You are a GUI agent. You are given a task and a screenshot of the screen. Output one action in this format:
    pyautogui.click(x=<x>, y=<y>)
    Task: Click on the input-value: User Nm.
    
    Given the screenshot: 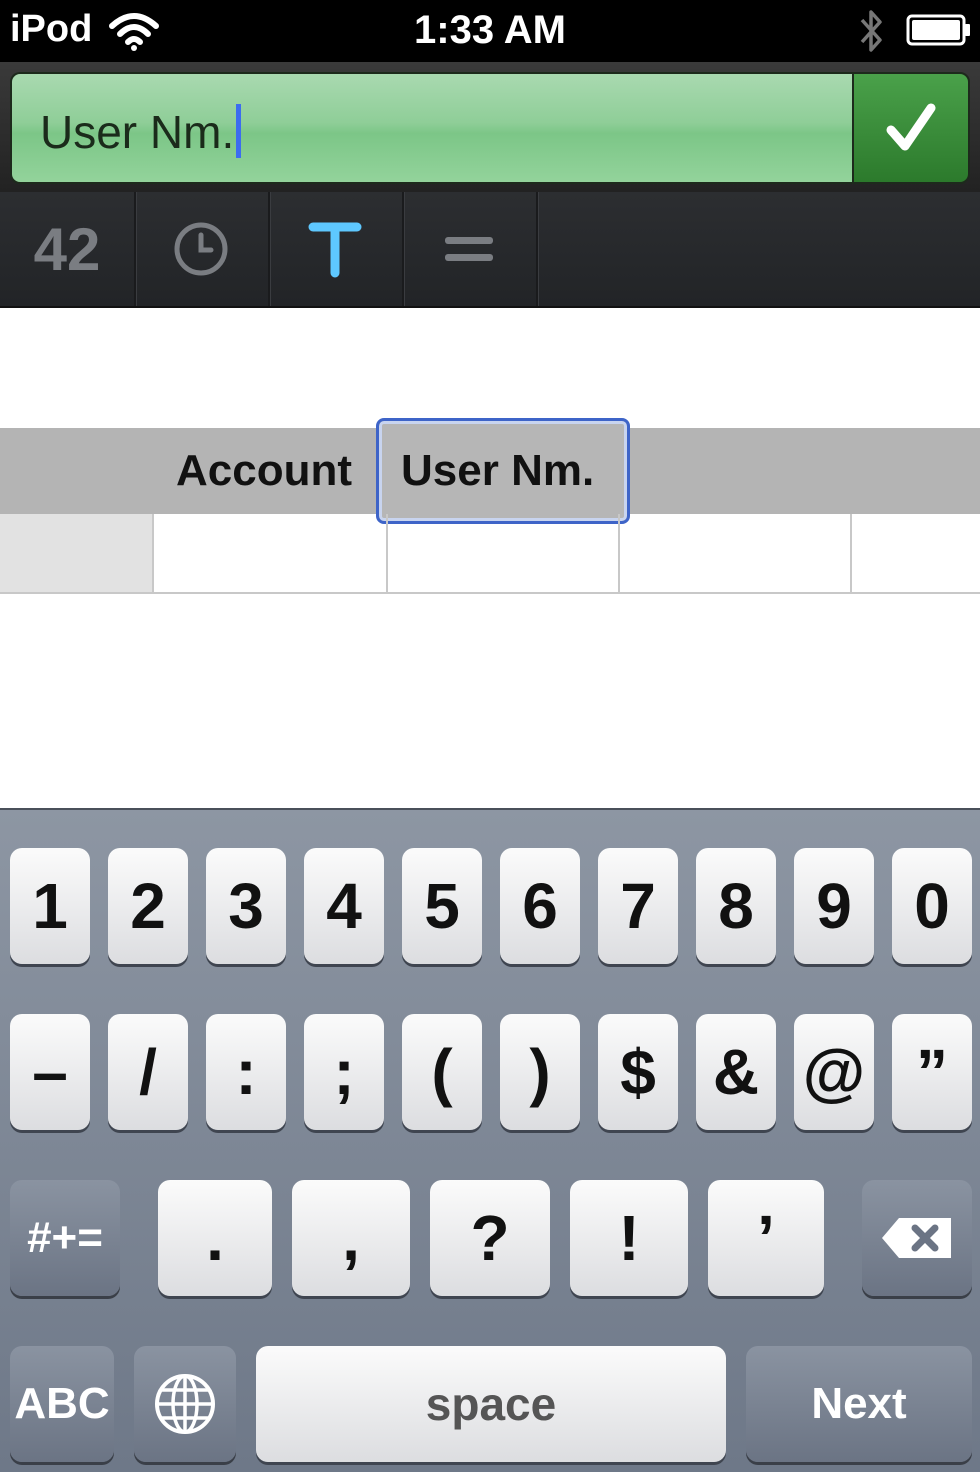 What is the action you would take?
    pyautogui.click(x=141, y=131)
    